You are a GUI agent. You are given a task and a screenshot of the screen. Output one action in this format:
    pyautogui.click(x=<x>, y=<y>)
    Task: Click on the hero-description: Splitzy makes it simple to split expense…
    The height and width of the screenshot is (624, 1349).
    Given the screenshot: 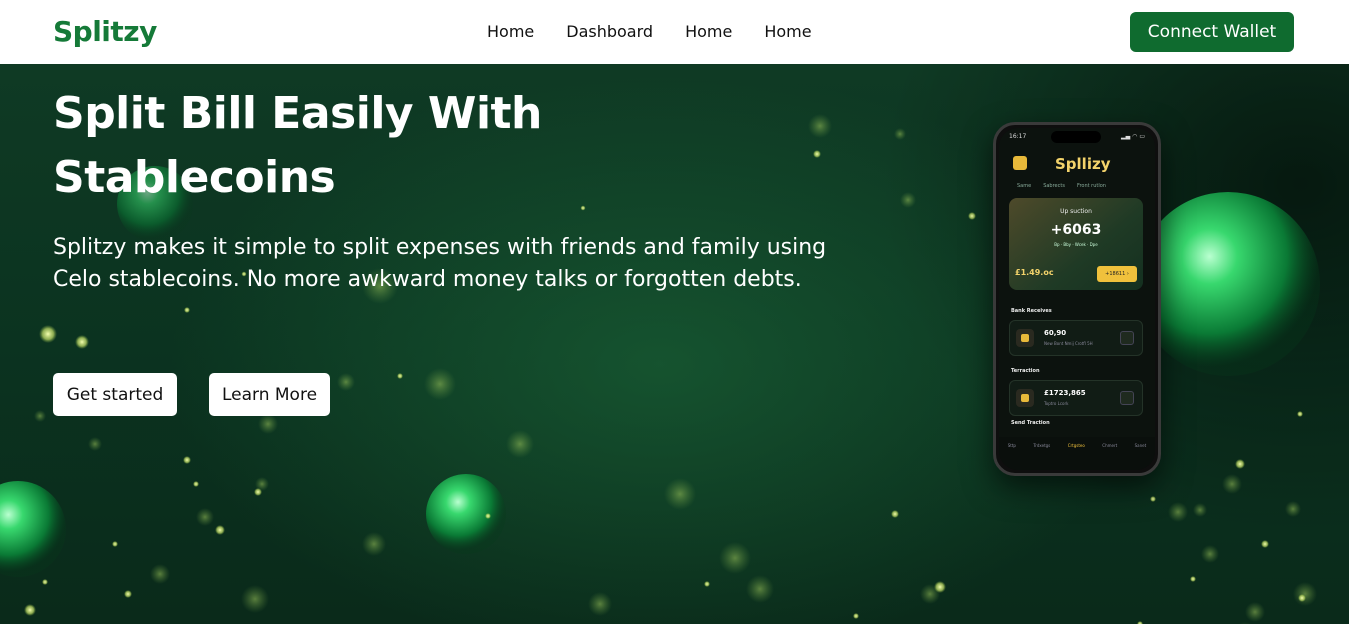 What is the action you would take?
    pyautogui.click(x=440, y=263)
    